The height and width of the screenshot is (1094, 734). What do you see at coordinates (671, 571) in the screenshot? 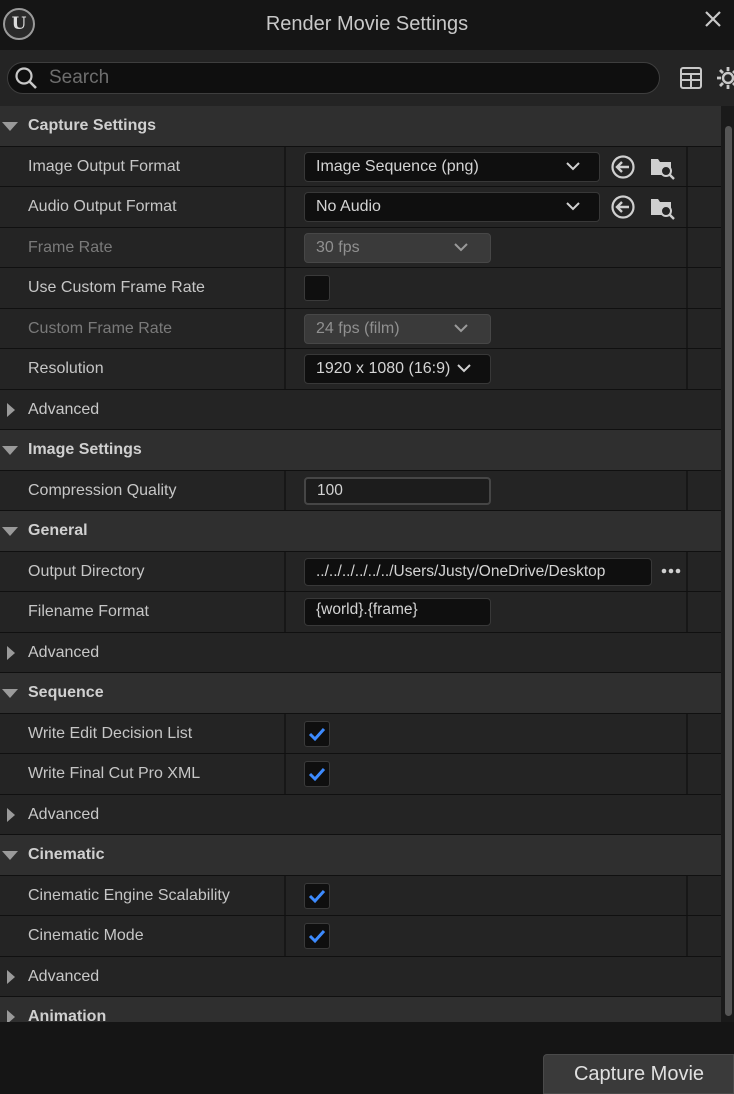
I see `more-options-icon` at bounding box center [671, 571].